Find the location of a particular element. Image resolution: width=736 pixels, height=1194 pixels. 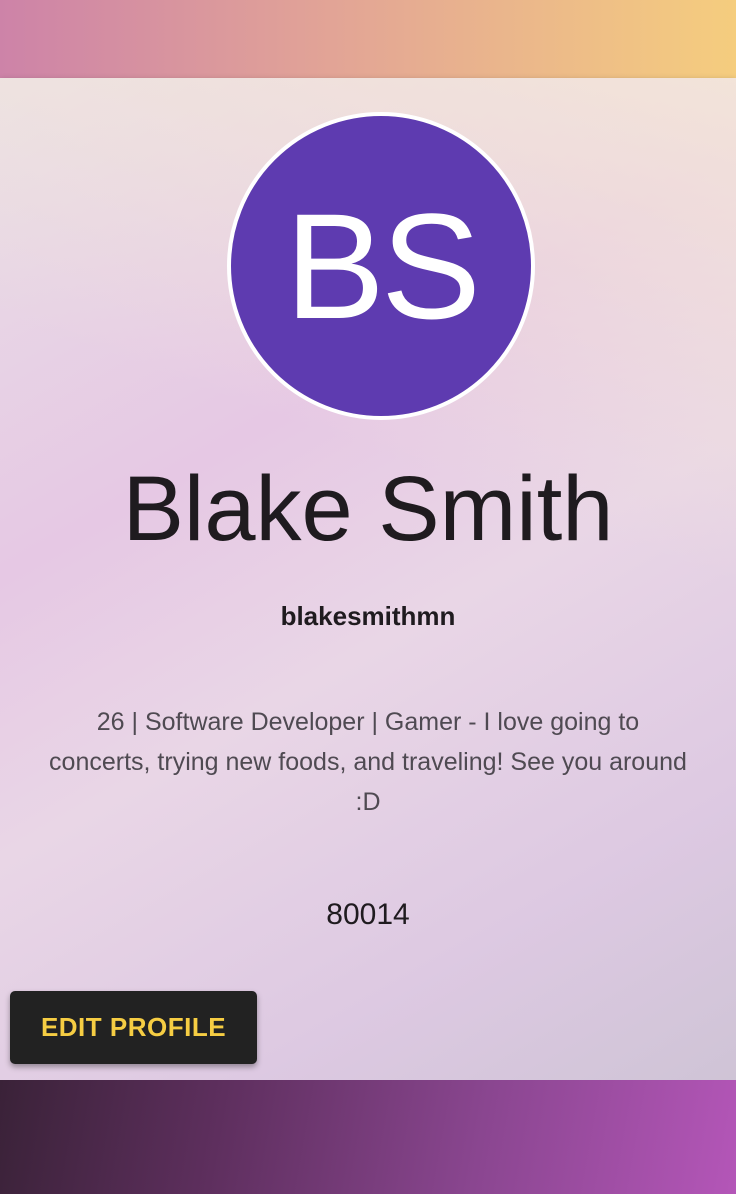

bottom-gradient-bar is located at coordinates (368, 1137).